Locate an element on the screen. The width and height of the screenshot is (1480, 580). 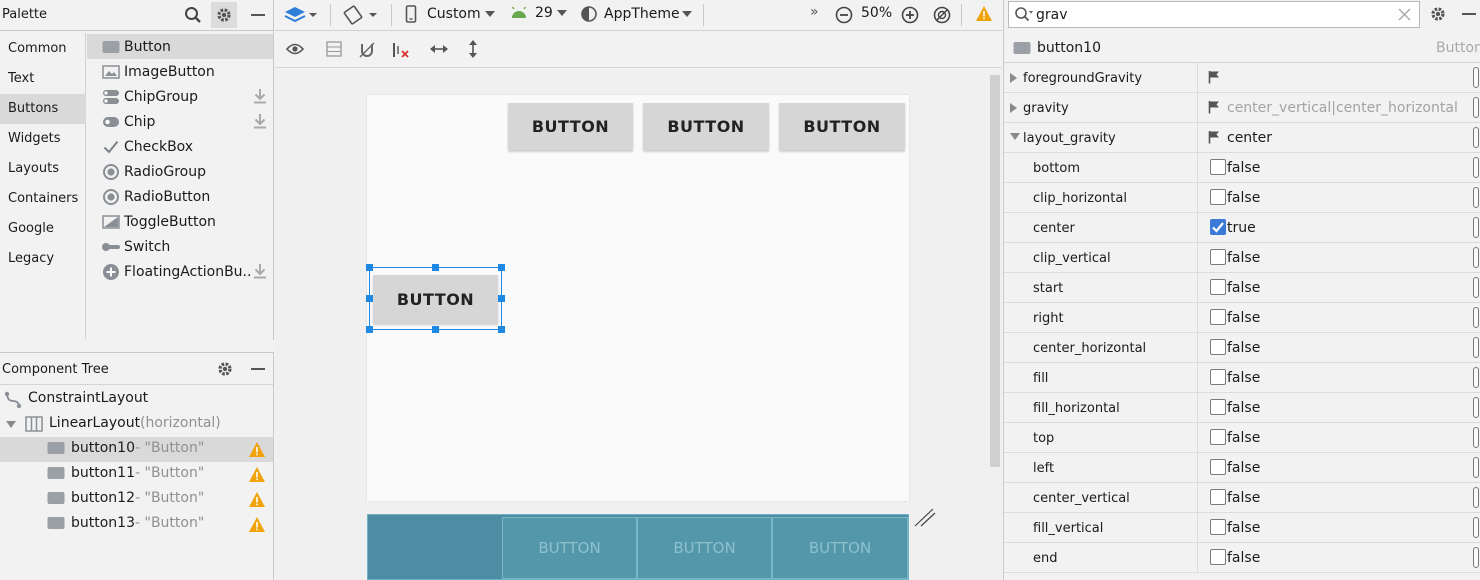
attr-row-start: start false is located at coordinates (1242, 288).